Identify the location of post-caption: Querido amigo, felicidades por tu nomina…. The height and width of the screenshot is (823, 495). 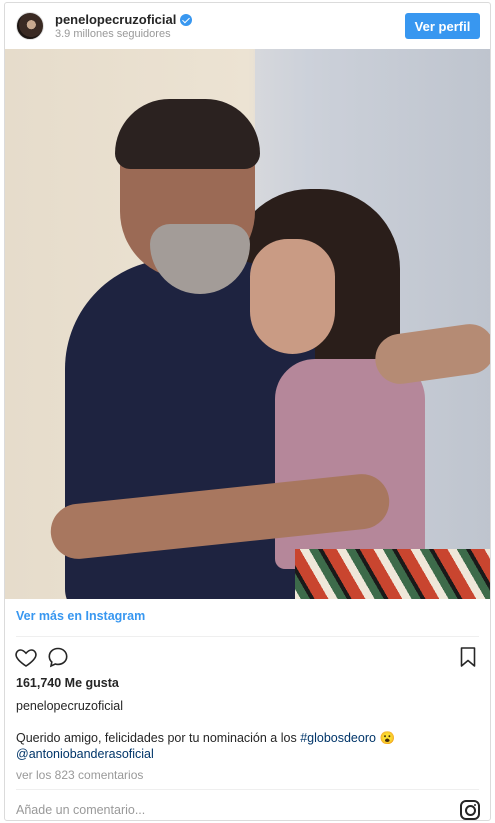
(246, 746).